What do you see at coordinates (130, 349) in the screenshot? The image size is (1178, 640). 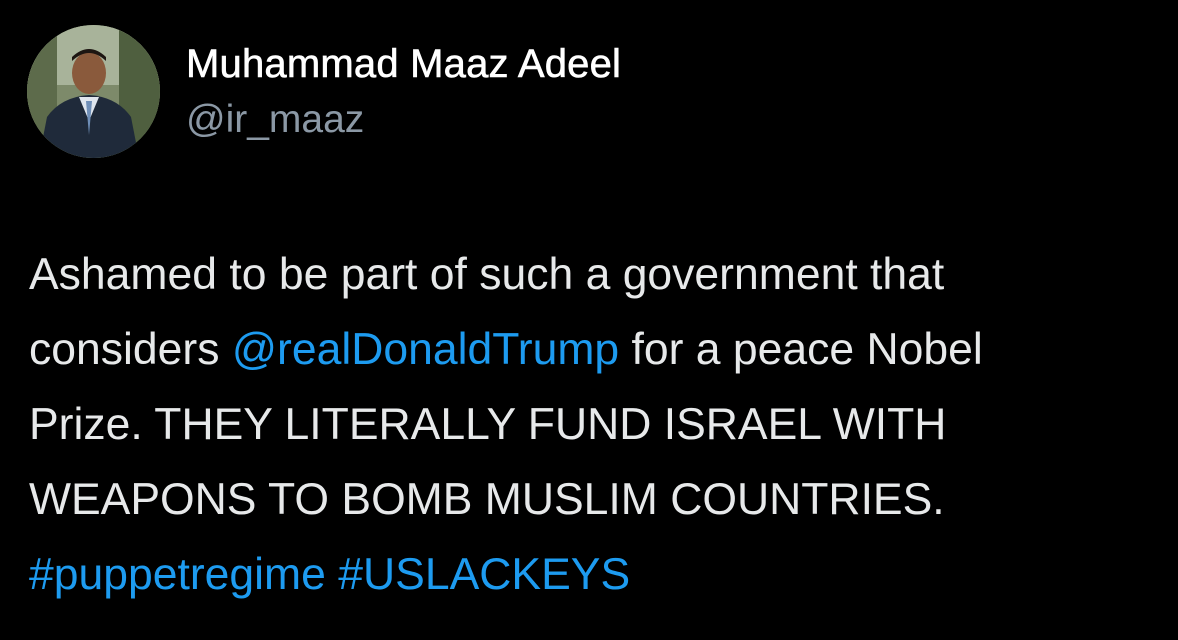 I see `tweet-line-2-start: considers` at bounding box center [130, 349].